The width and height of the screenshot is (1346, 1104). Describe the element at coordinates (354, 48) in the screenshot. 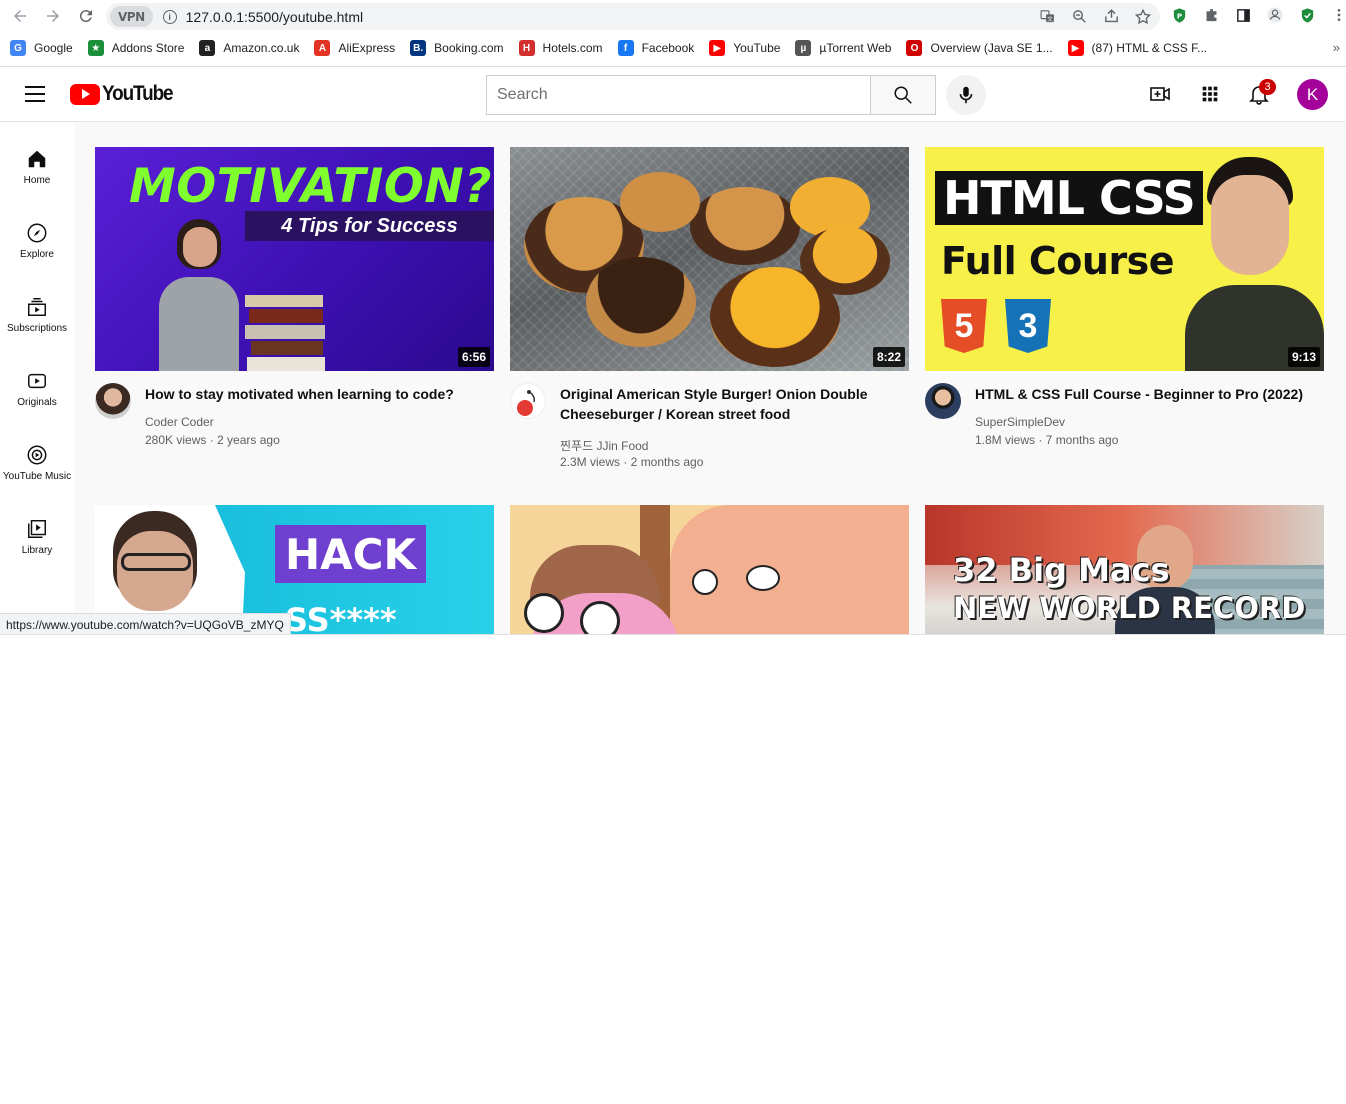

I see `bookmark-item: A AliExpress` at that location.